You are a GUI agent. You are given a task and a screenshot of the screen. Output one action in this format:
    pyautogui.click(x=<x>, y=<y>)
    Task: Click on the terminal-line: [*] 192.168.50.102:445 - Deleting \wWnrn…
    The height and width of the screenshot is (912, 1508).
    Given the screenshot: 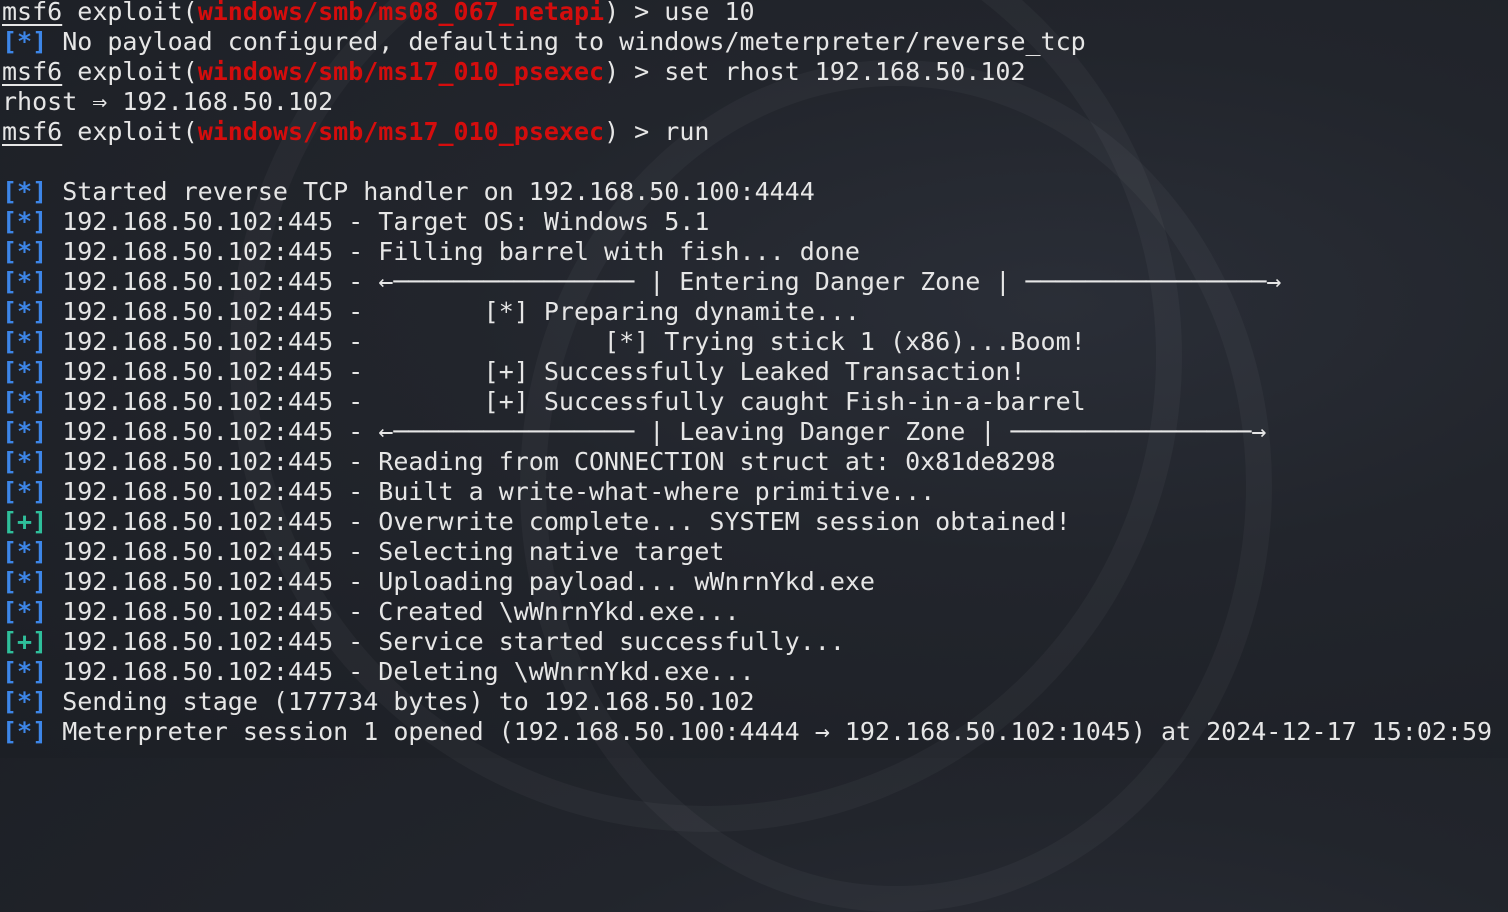 What is the action you would take?
    pyautogui.click(x=747, y=672)
    